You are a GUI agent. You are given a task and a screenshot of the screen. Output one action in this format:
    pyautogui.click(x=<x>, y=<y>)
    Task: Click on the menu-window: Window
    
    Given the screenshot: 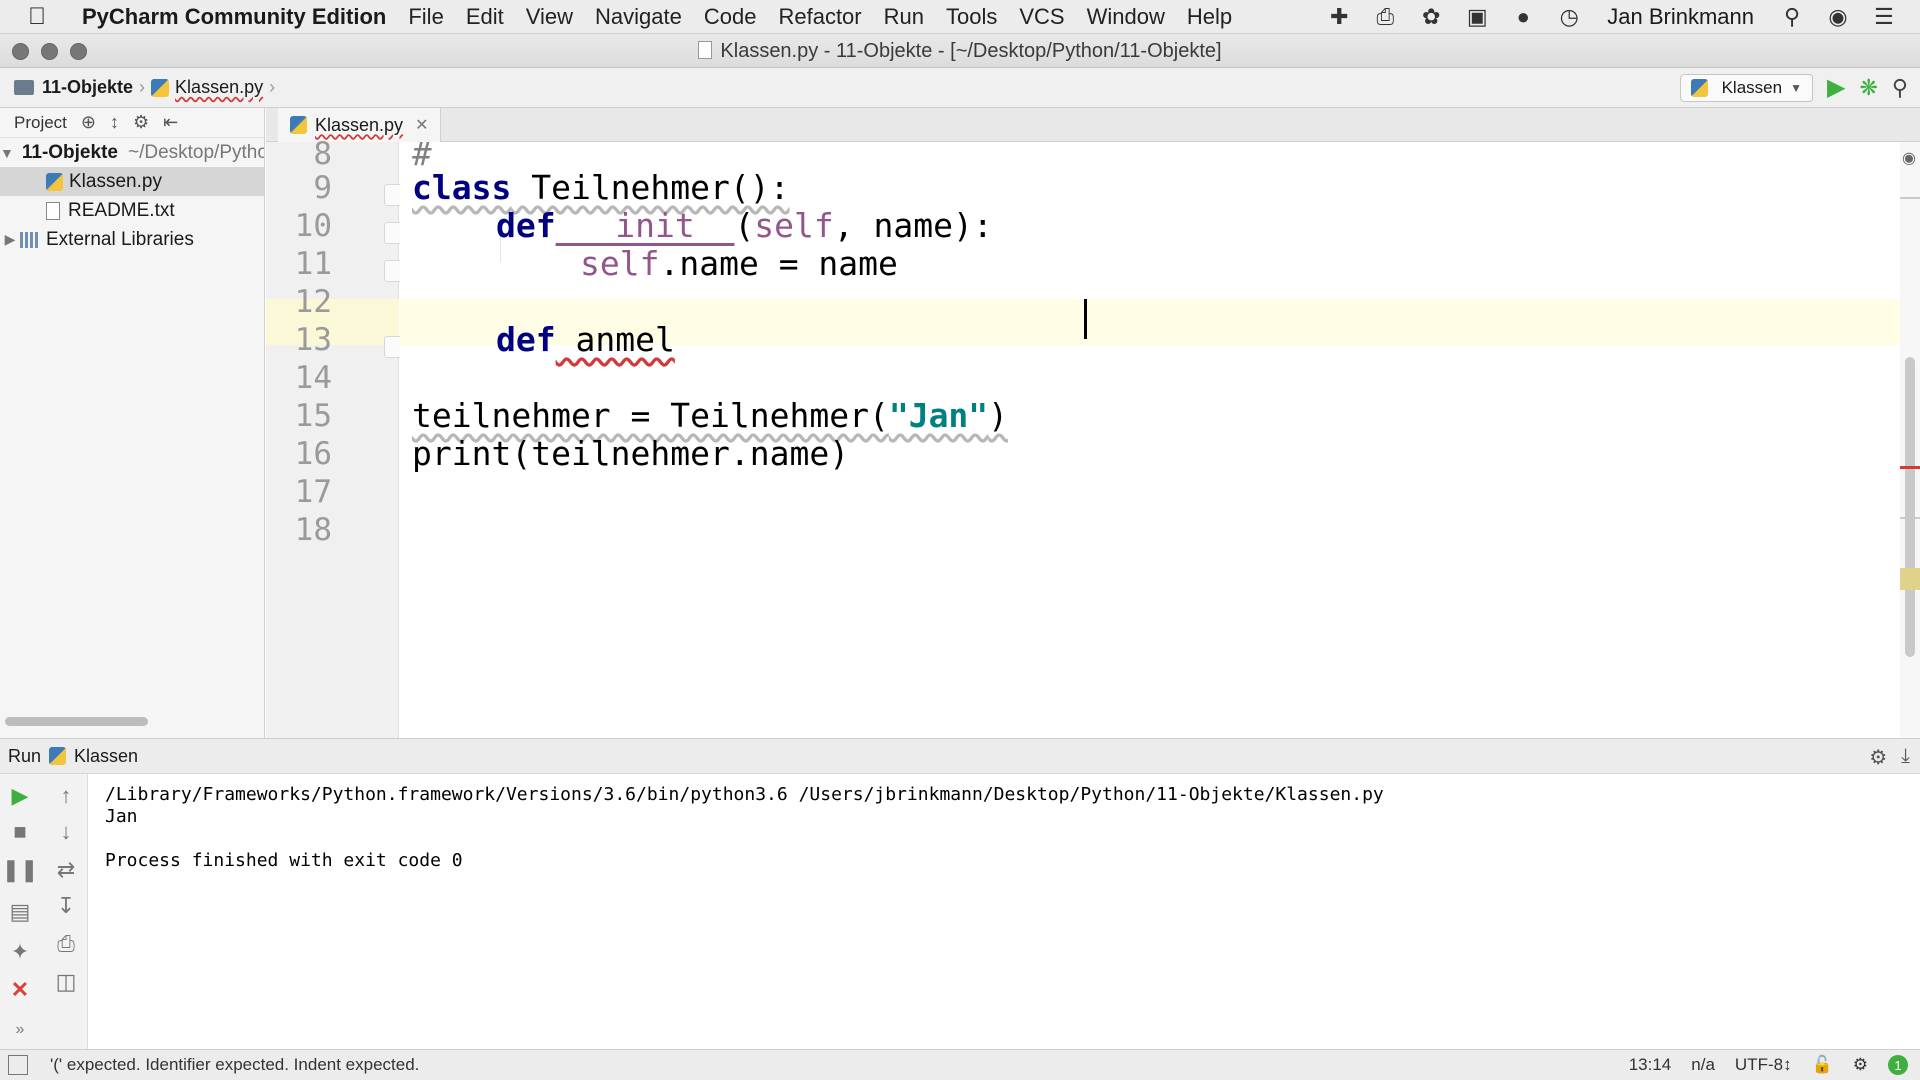 What is the action you would take?
    pyautogui.click(x=1126, y=17)
    